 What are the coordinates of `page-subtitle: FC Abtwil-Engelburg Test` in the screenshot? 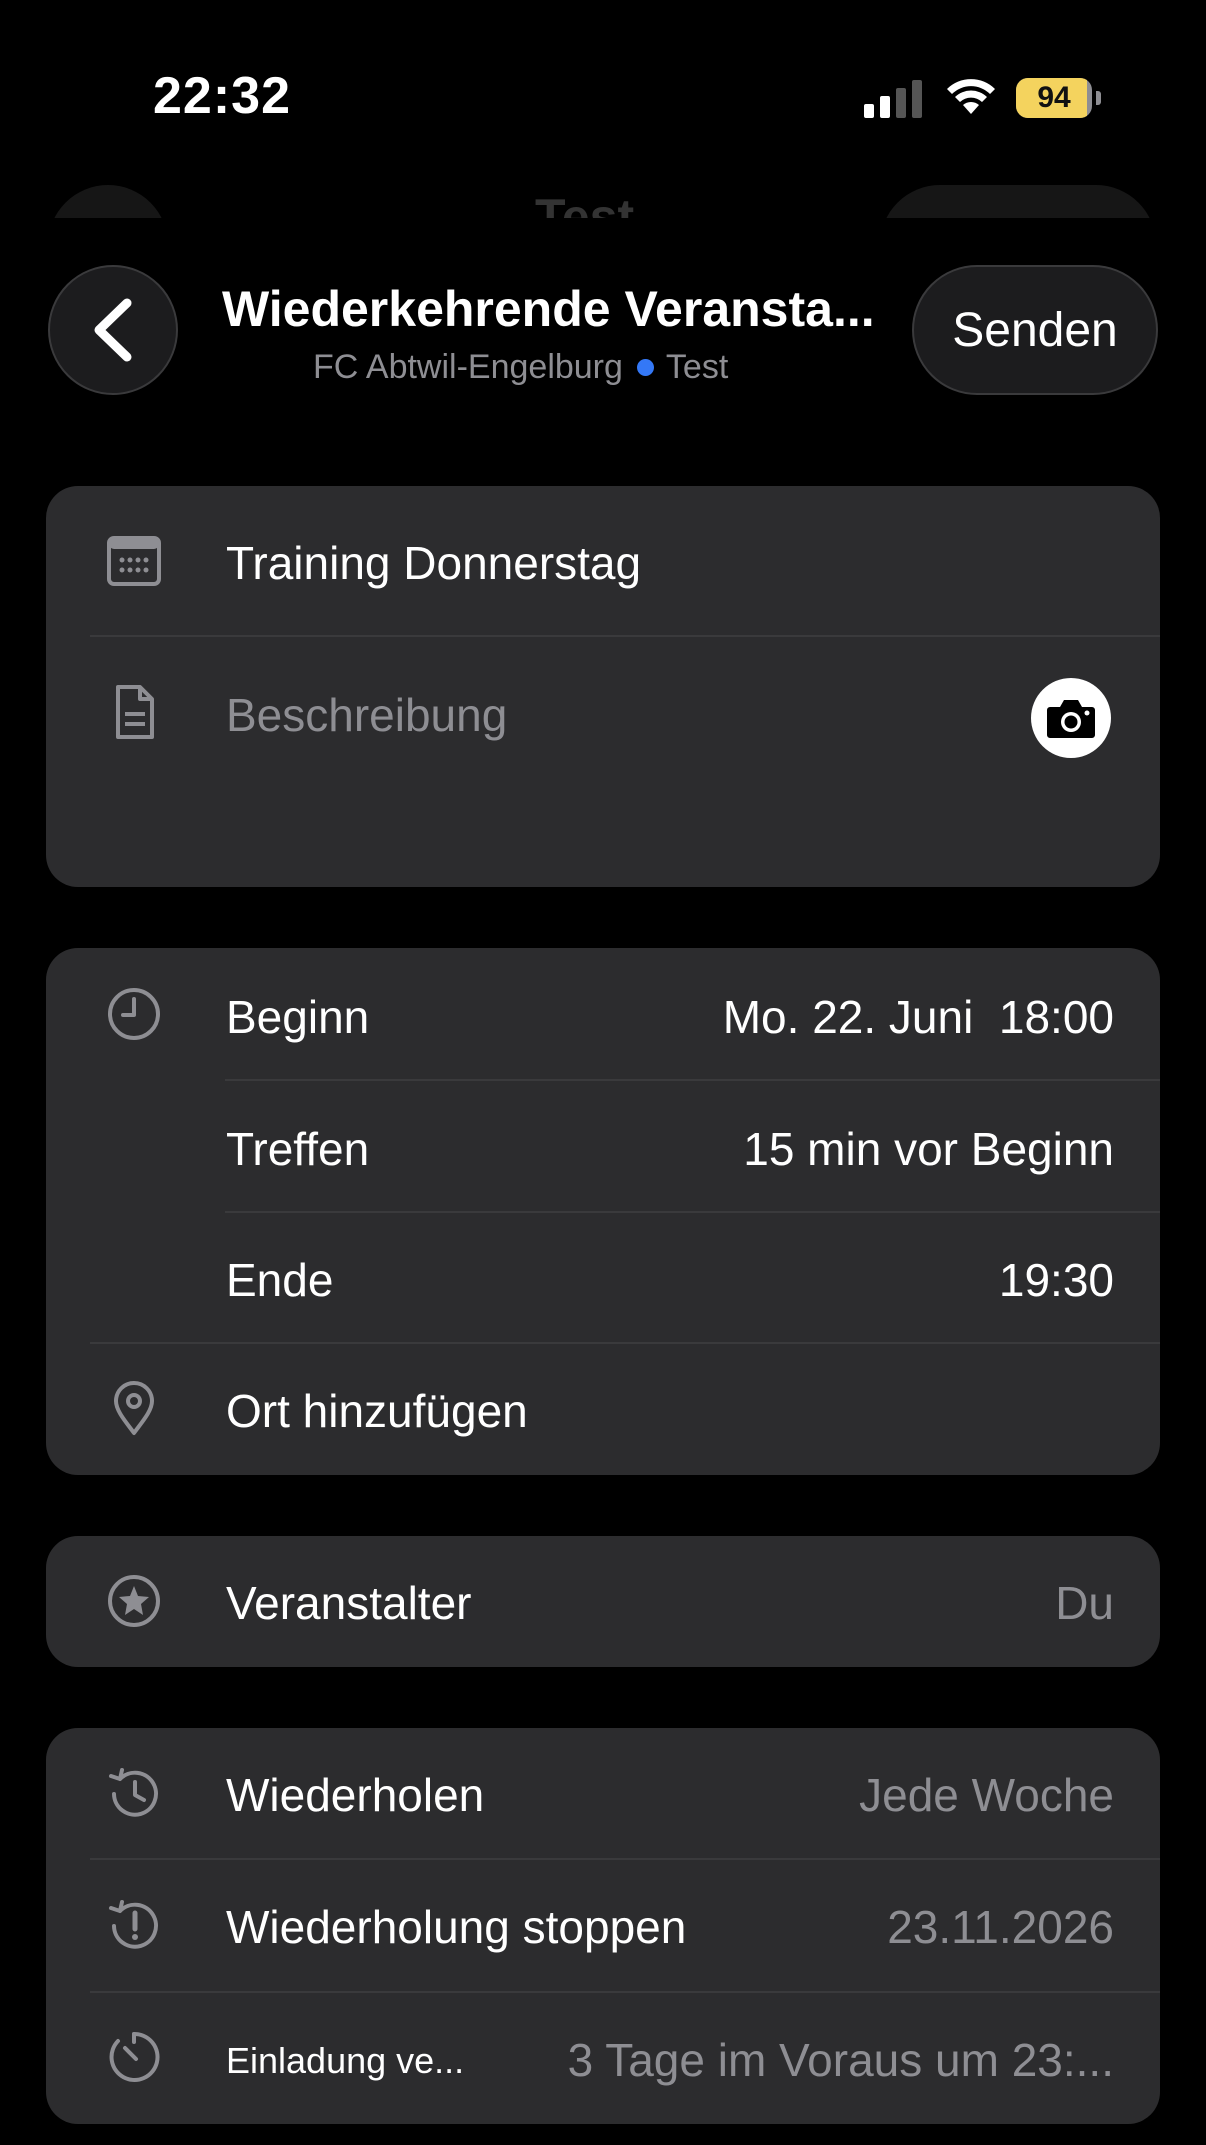 It's located at (520, 367).